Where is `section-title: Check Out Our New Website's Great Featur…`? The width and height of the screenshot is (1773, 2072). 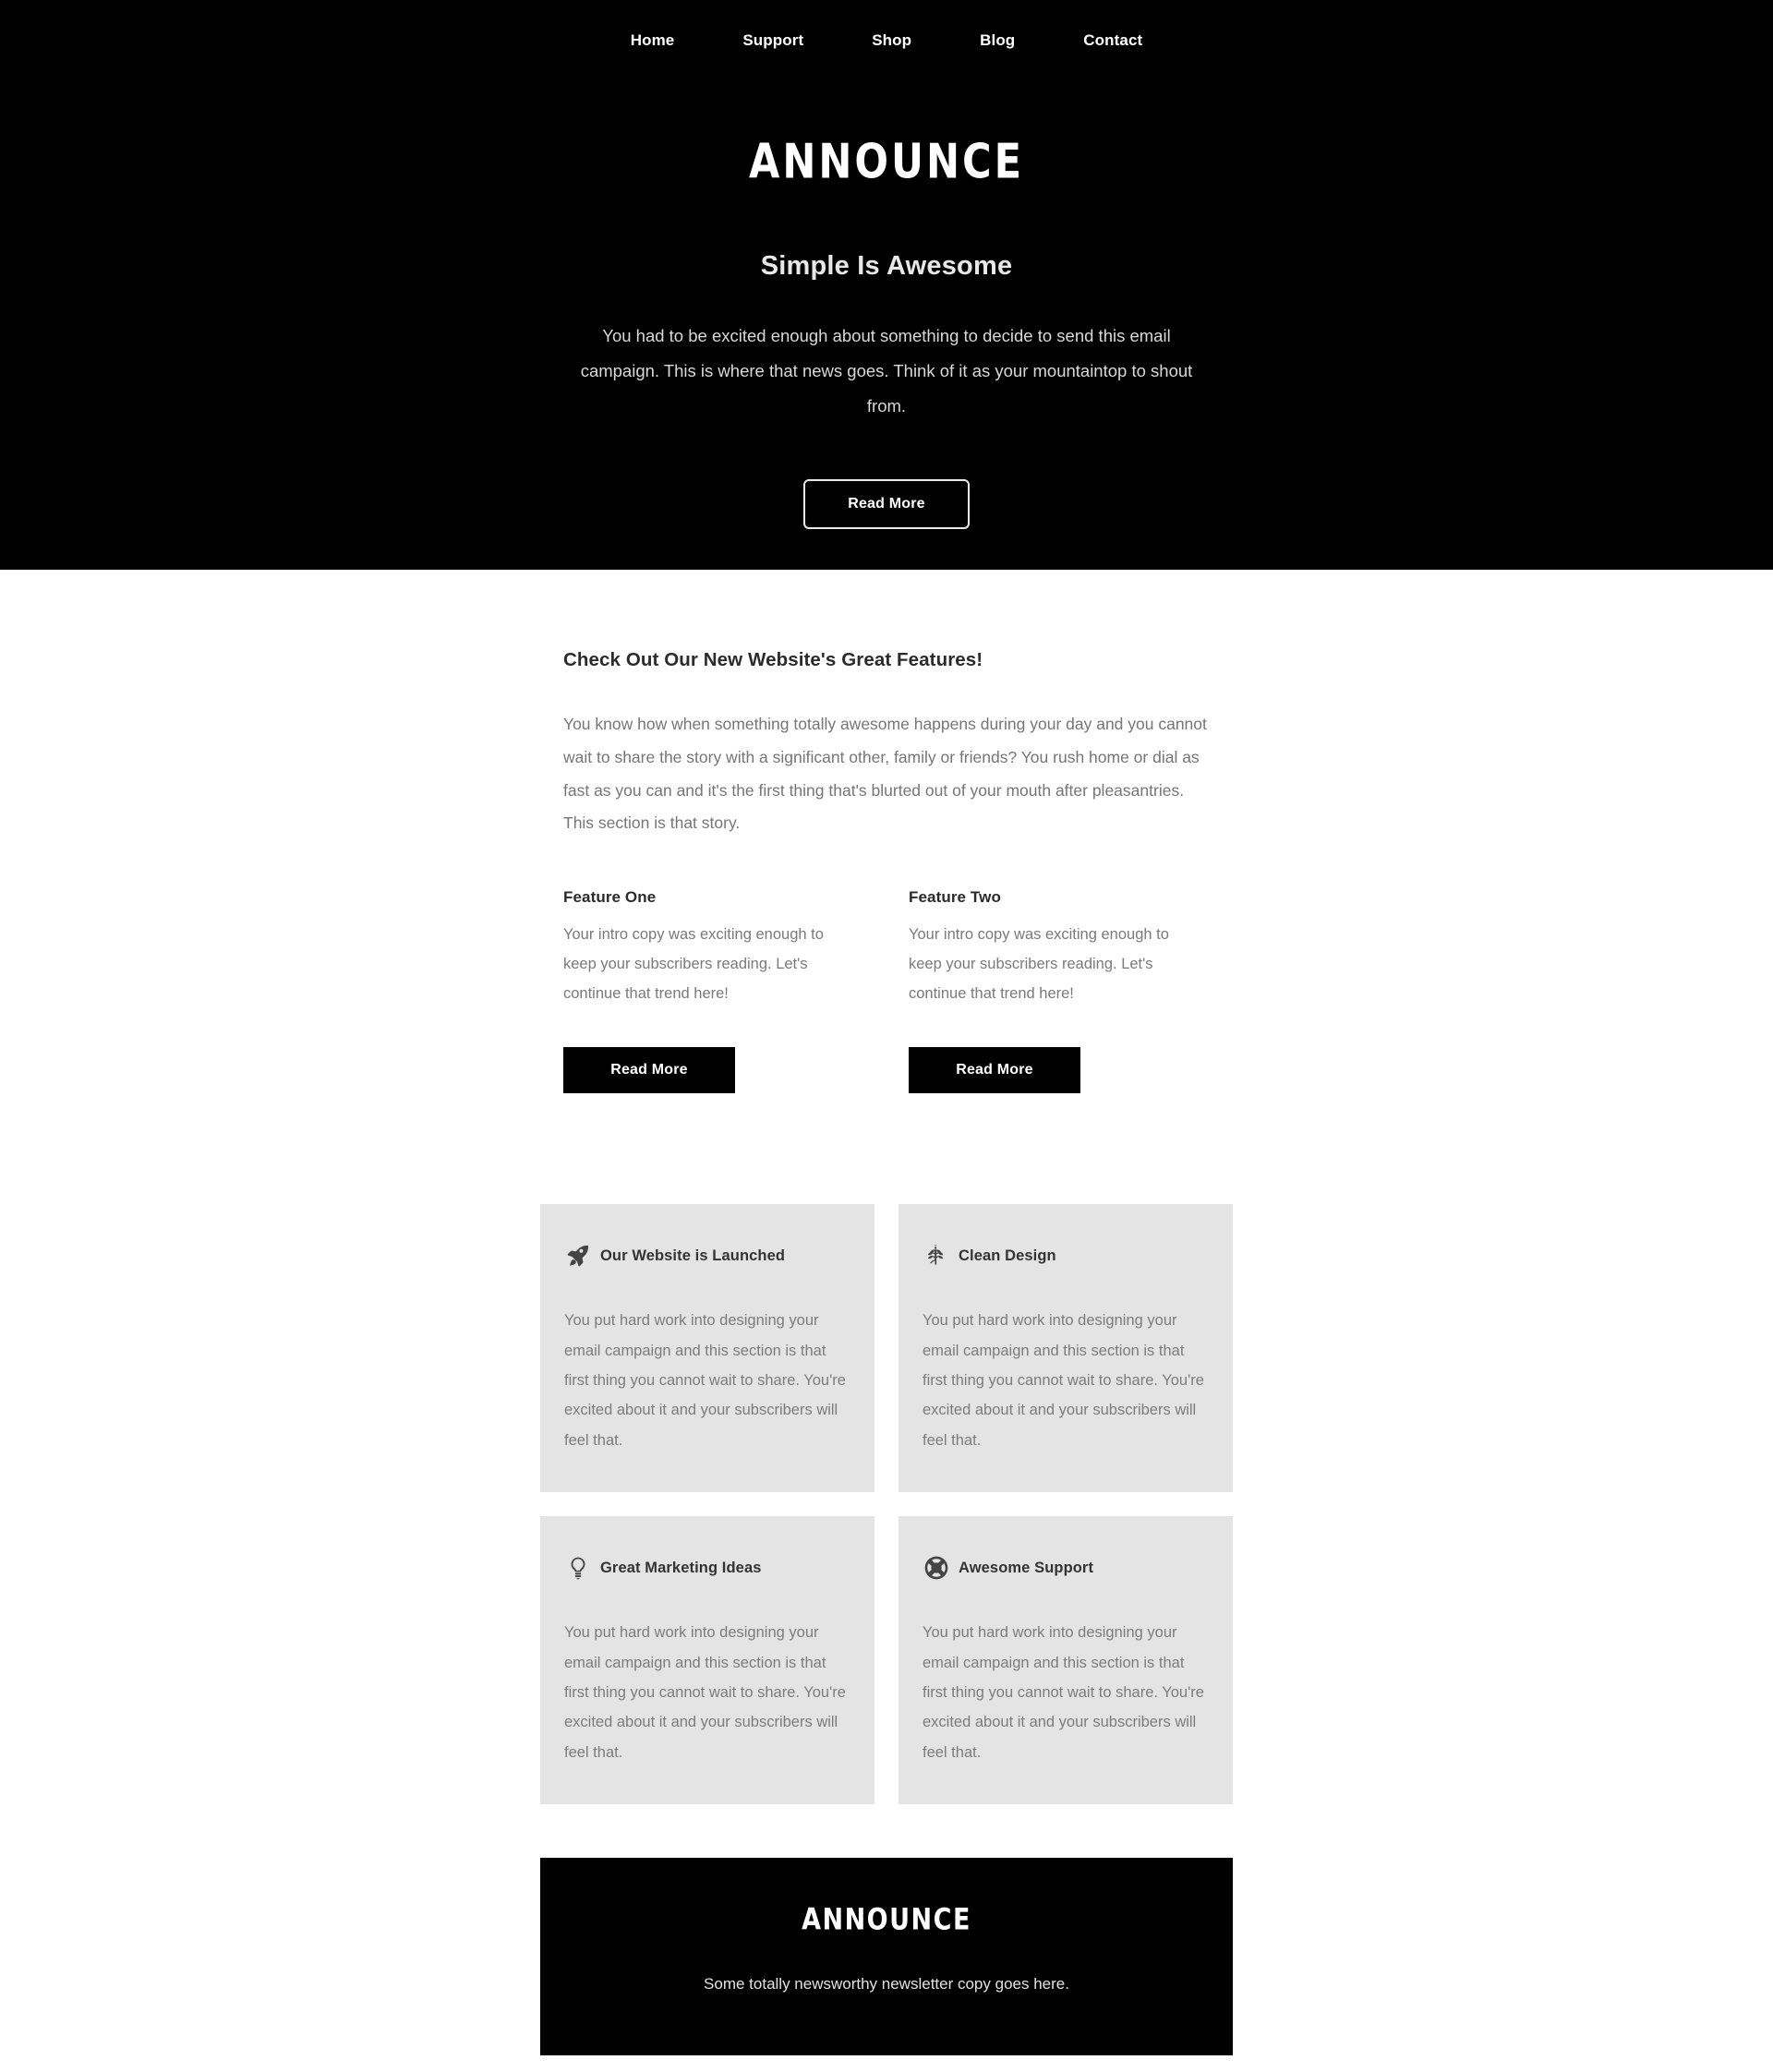 section-title: Check Out Our New Website's Great Featur… is located at coordinates (773, 659).